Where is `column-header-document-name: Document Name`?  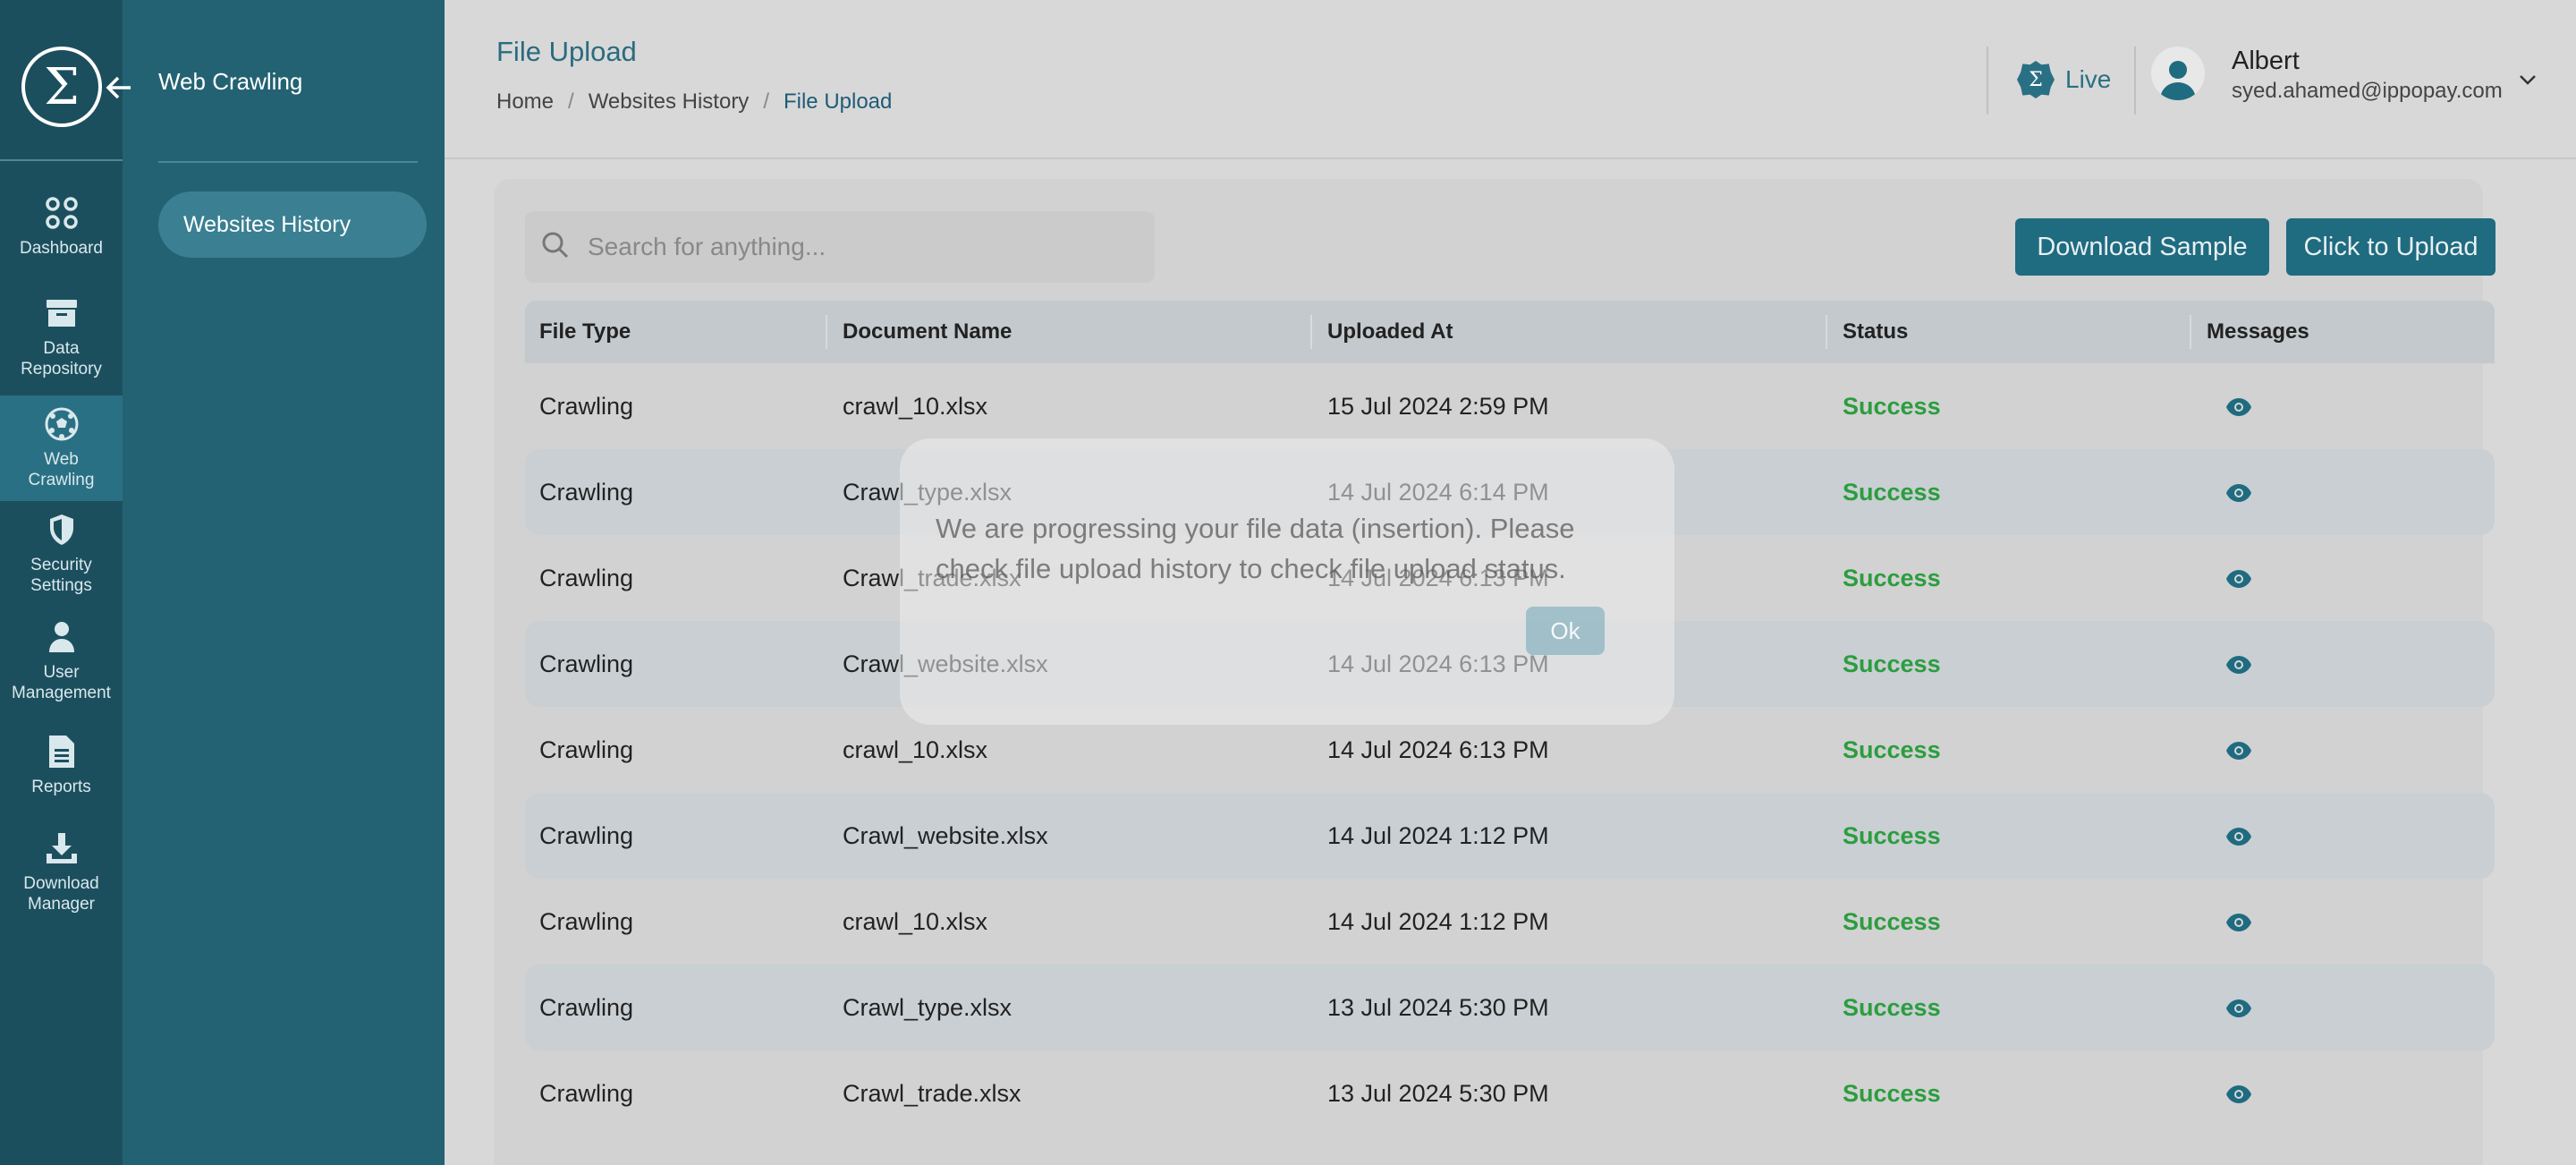 column-header-document-name: Document Name is located at coordinates (927, 331).